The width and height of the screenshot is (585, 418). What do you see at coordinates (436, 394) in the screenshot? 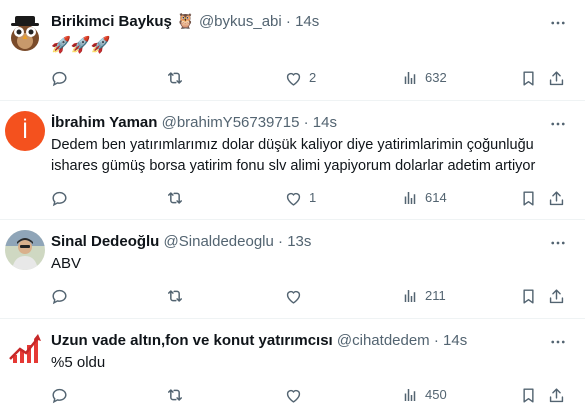
I see `views-count: 450` at bounding box center [436, 394].